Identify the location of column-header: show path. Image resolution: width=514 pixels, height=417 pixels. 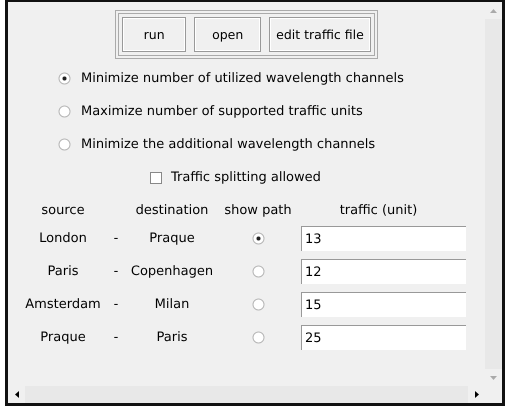
(258, 210).